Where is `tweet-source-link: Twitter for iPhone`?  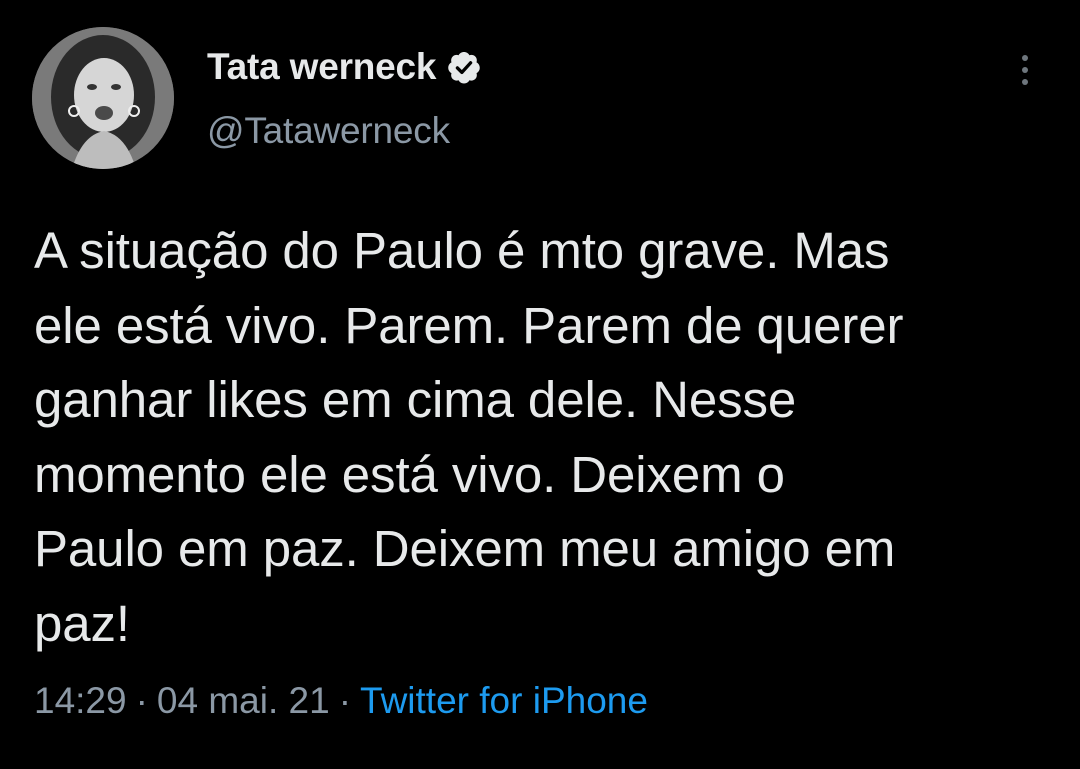 tweet-source-link: Twitter for iPhone is located at coordinates (504, 700).